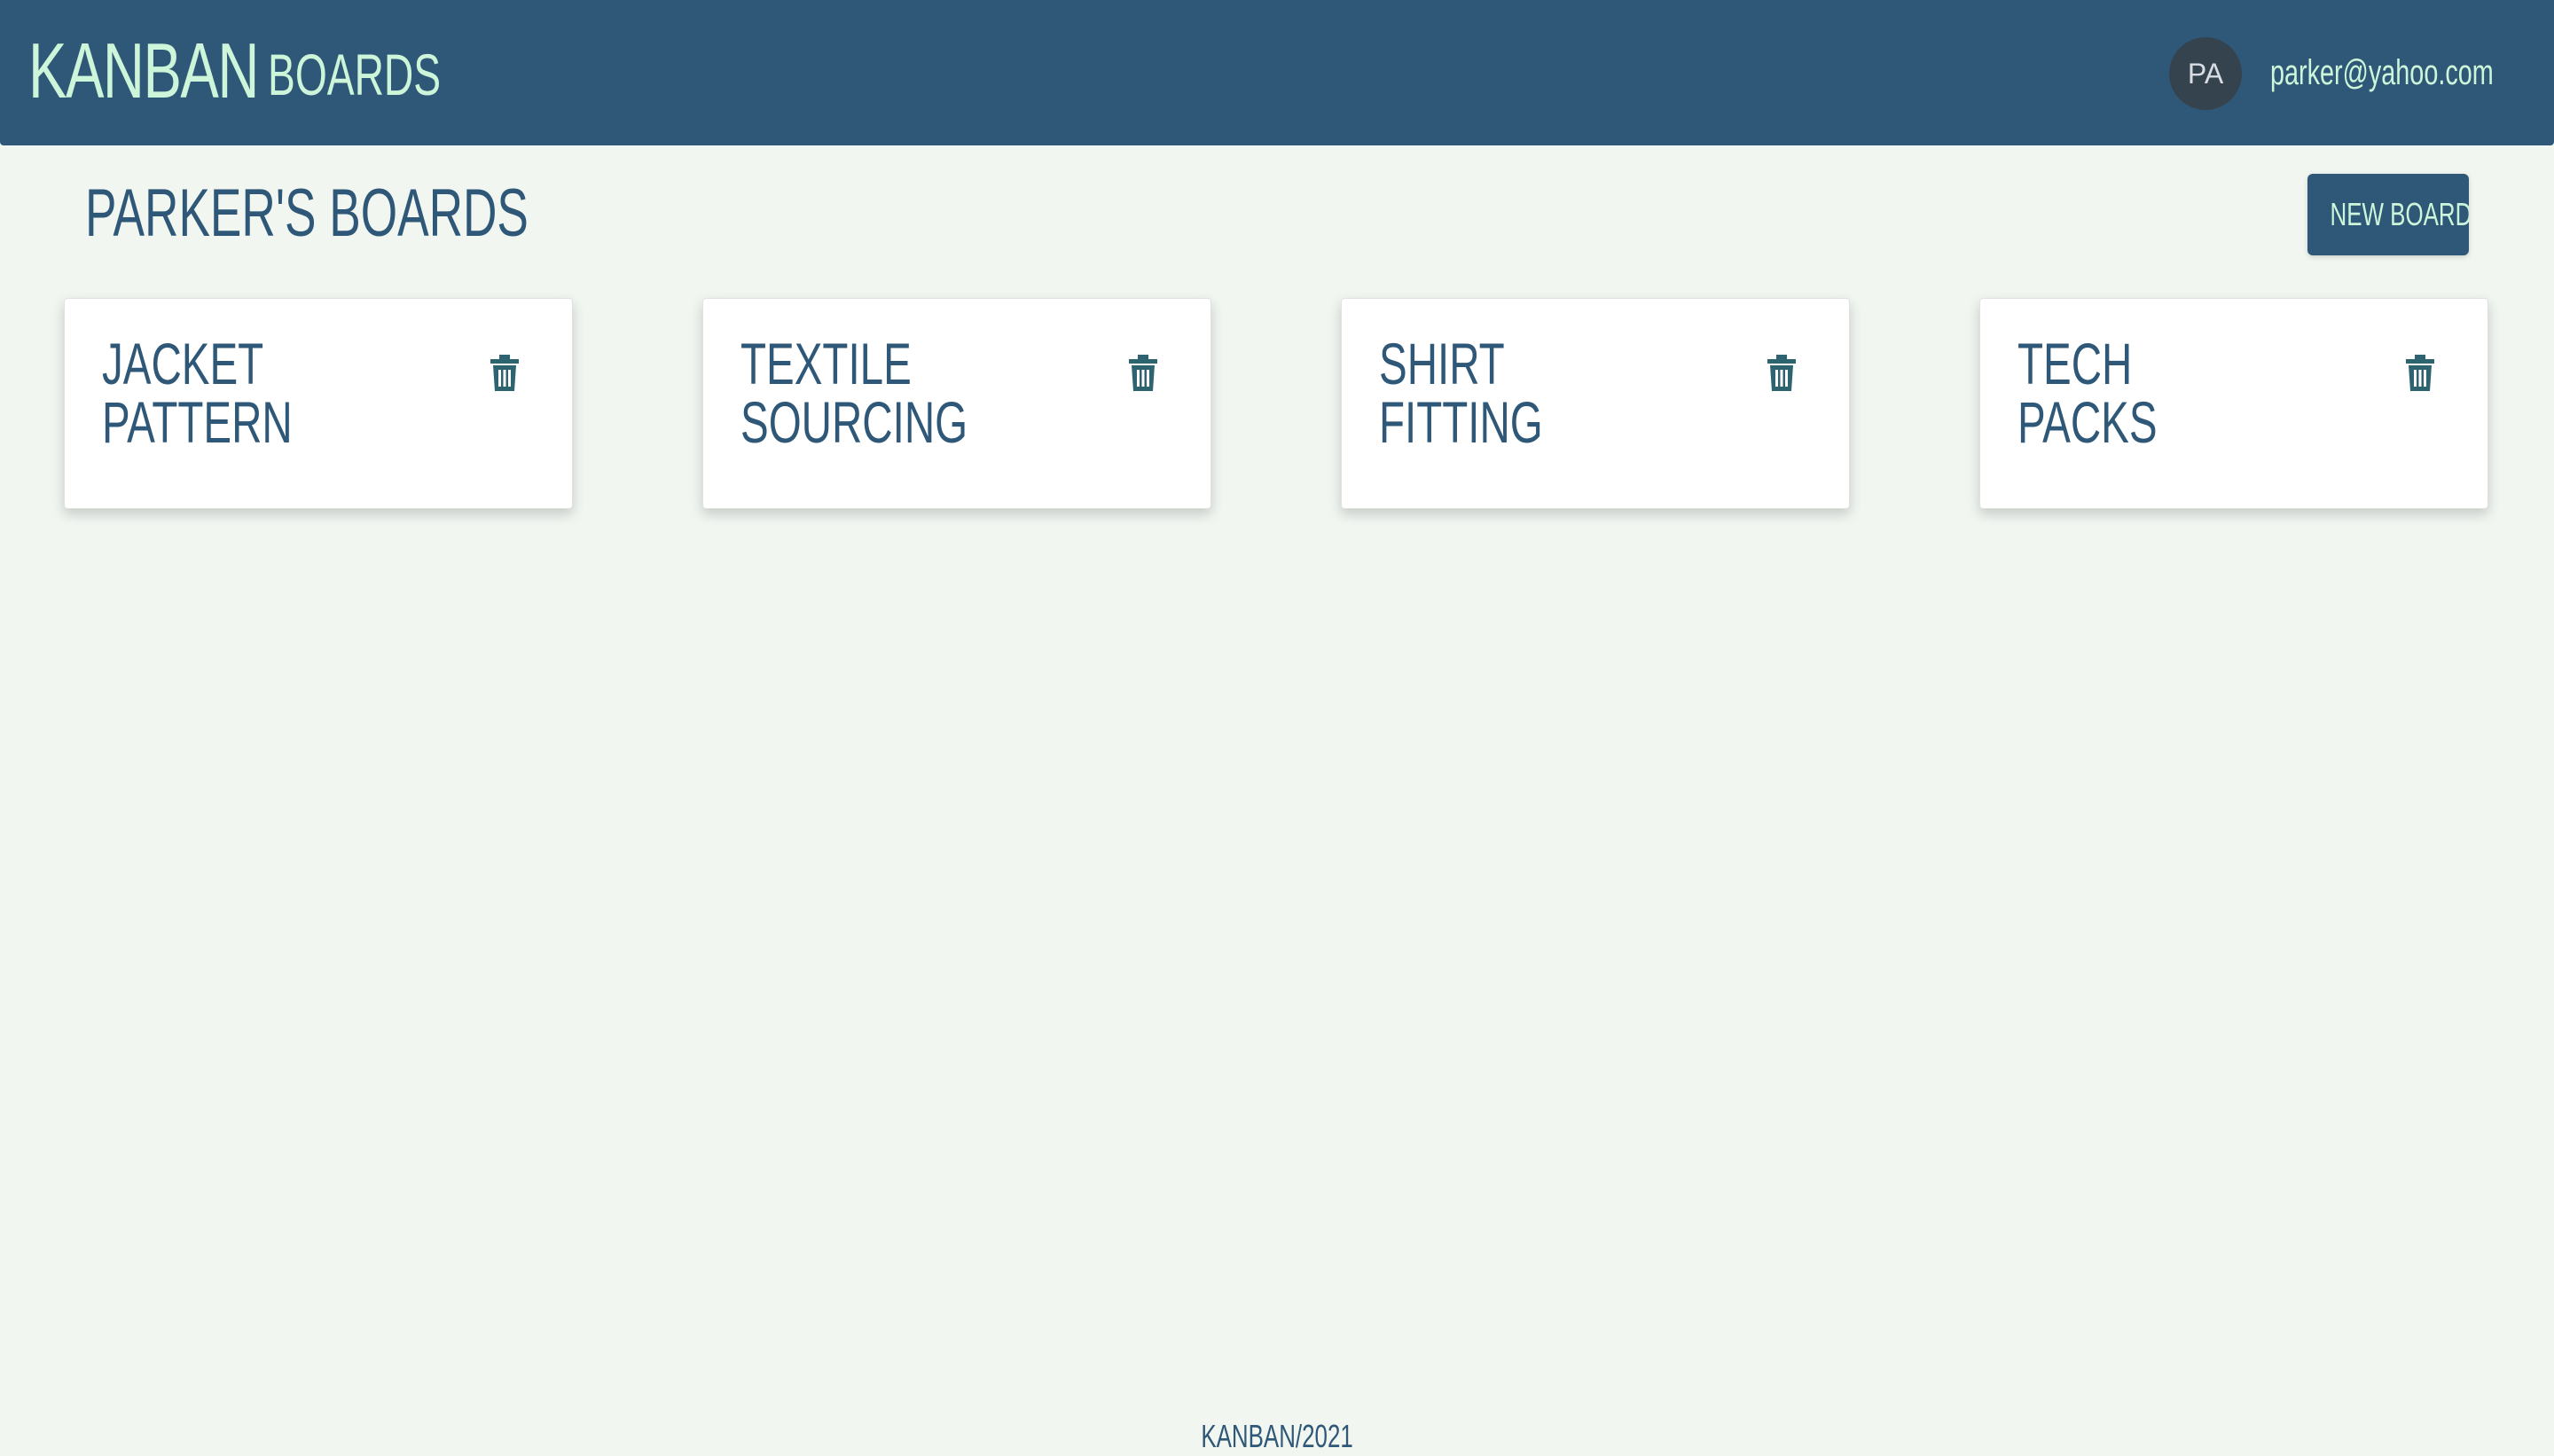 This screenshot has height=1456, width=2554. What do you see at coordinates (1277, 72) in the screenshot?
I see `top-navbar: KANBAN BOARDS PA parker@yahoo.com` at bounding box center [1277, 72].